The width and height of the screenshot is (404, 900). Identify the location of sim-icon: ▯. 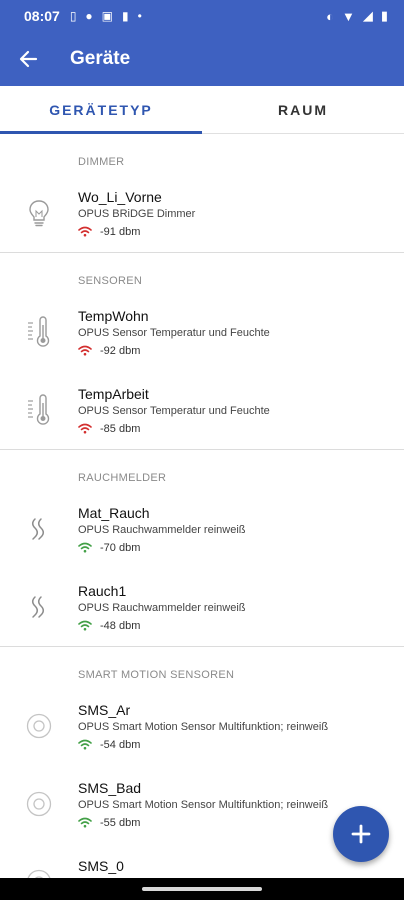
(73, 16).